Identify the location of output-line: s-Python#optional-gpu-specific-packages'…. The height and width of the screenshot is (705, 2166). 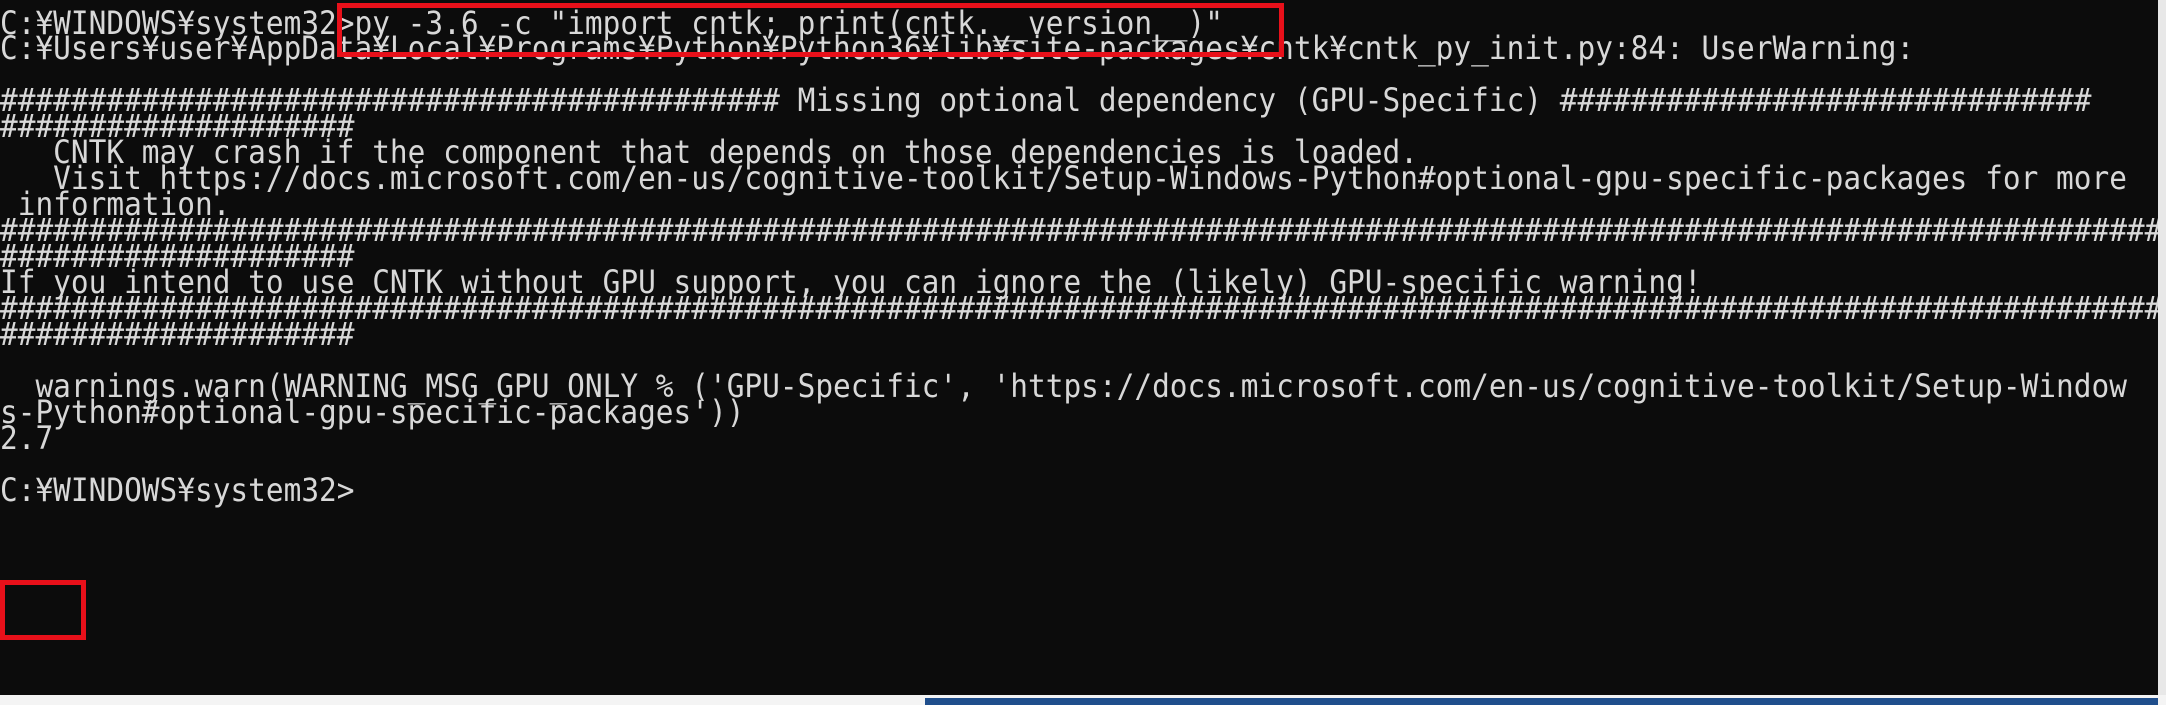
(372, 412).